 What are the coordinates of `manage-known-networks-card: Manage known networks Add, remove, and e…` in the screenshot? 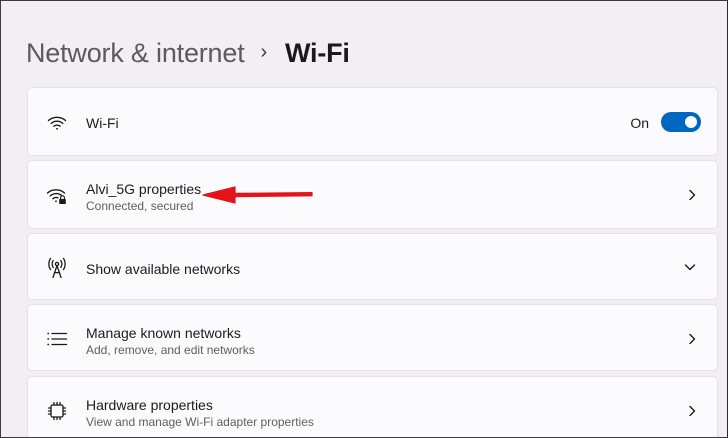 It's located at (372, 337).